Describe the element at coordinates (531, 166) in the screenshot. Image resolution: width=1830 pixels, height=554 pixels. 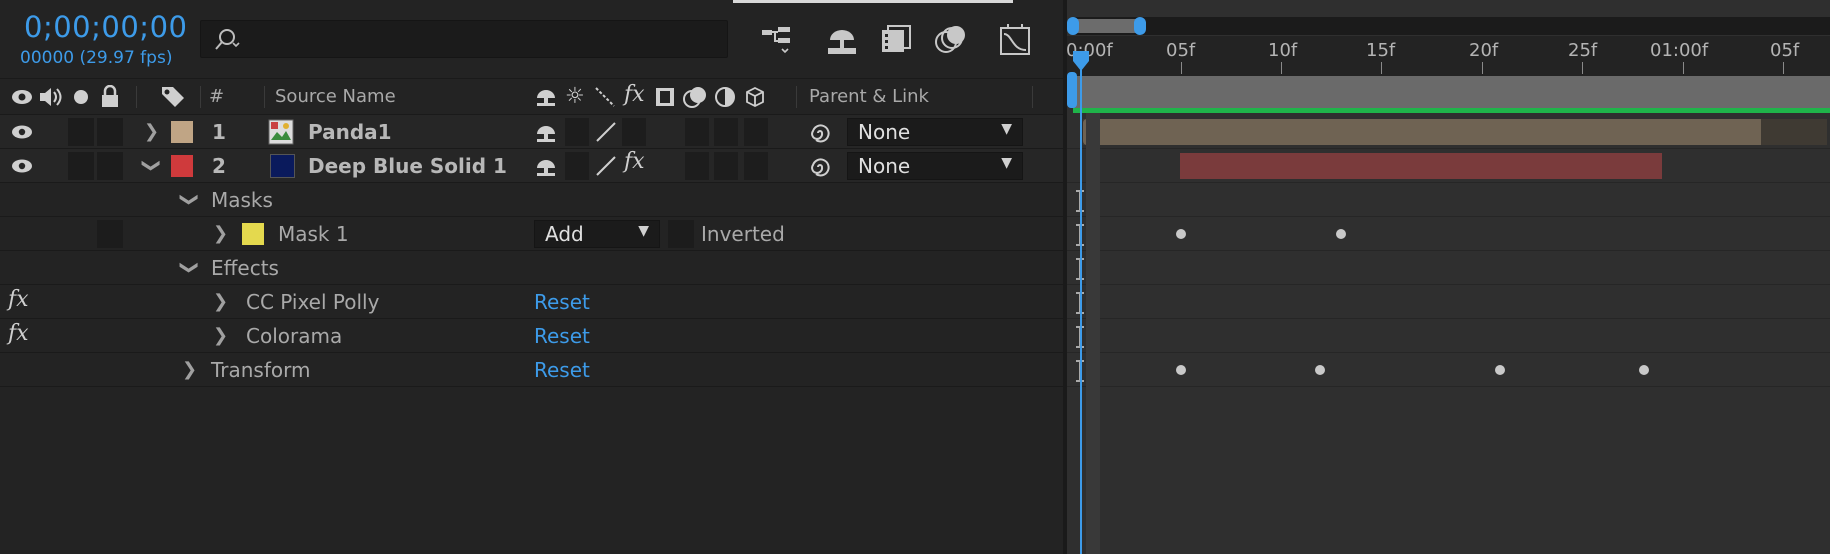
I see `layer-row-2: ❯ 2 Deep Blue Solid 1 fx None ▼` at that location.